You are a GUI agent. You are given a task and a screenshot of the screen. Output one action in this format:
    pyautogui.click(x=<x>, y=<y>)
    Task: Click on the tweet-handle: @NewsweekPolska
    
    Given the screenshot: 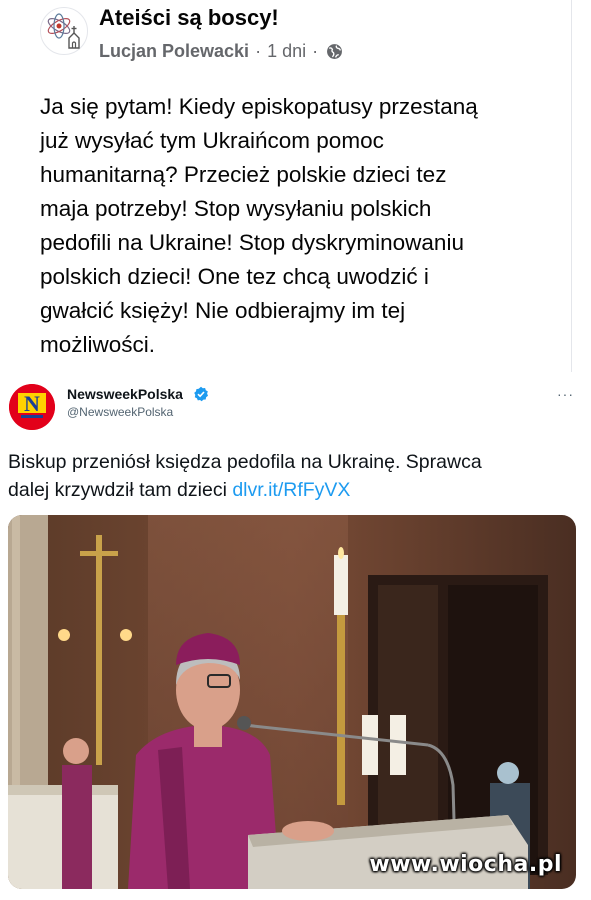 What is the action you would take?
    pyautogui.click(x=120, y=412)
    